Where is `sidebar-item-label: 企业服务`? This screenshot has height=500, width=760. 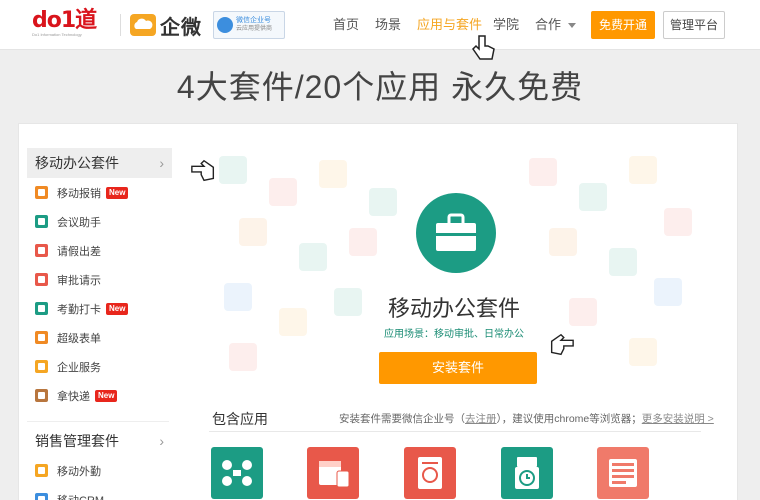
sidebar-item-label: 企业服务 is located at coordinates (79, 367).